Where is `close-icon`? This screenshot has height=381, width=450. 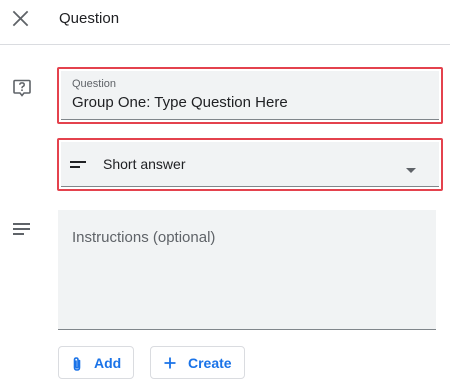 close-icon is located at coordinates (21, 19).